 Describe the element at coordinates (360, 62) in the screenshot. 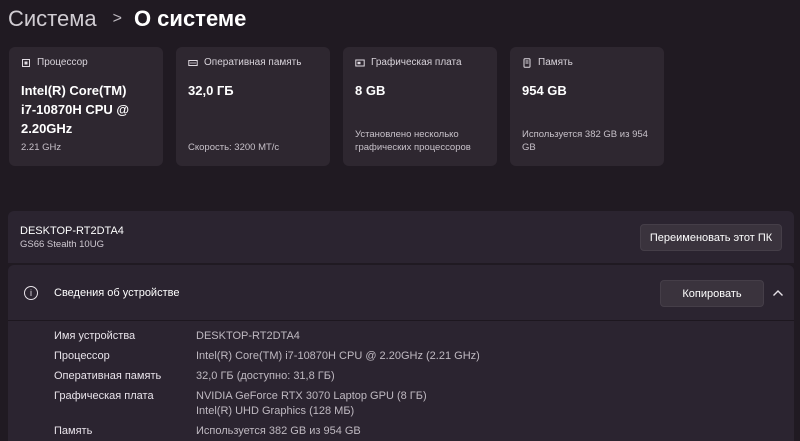

I see `gpu-icon` at that location.